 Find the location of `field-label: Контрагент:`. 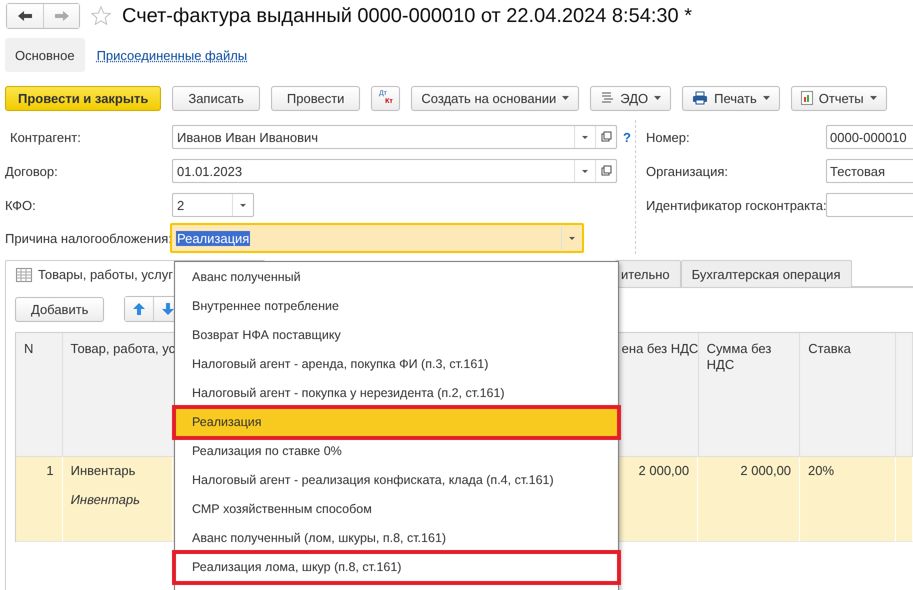

field-label: Контрагент: is located at coordinates (45, 137).